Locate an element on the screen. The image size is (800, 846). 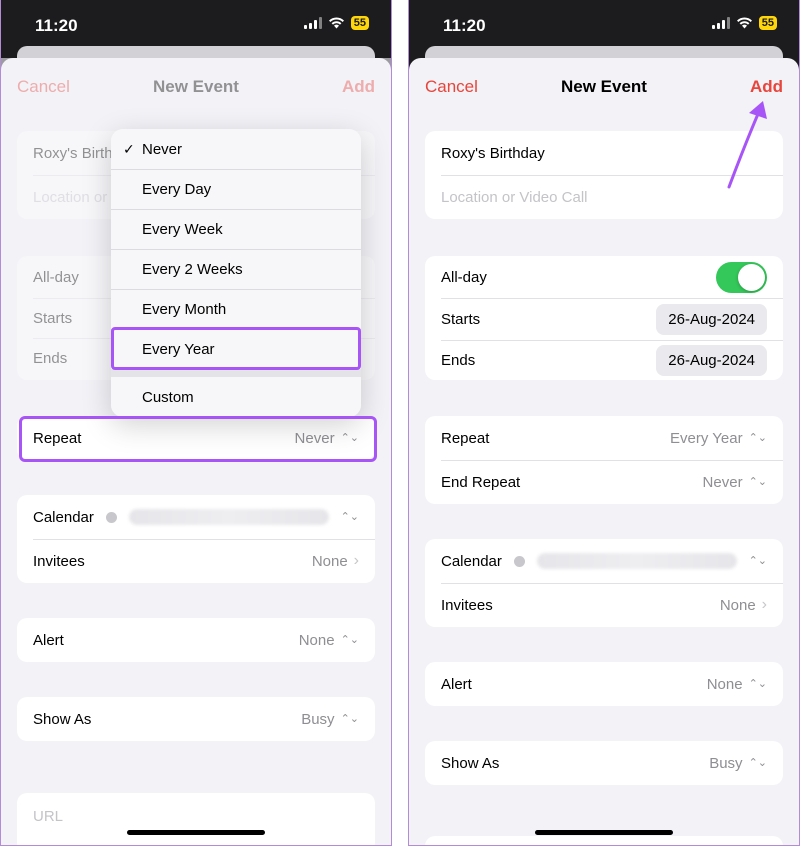
show-as-value-wrap: Busy ⌃⌄ is located at coordinates (330, 719).